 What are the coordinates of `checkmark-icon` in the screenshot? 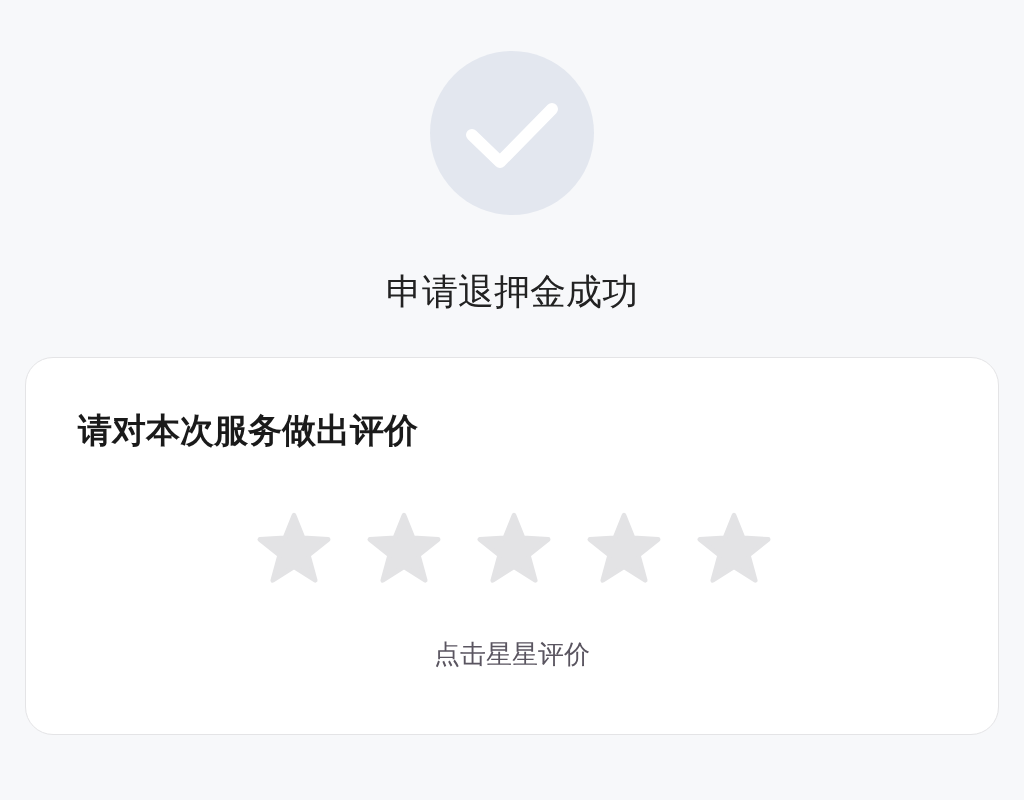 It's located at (512, 133).